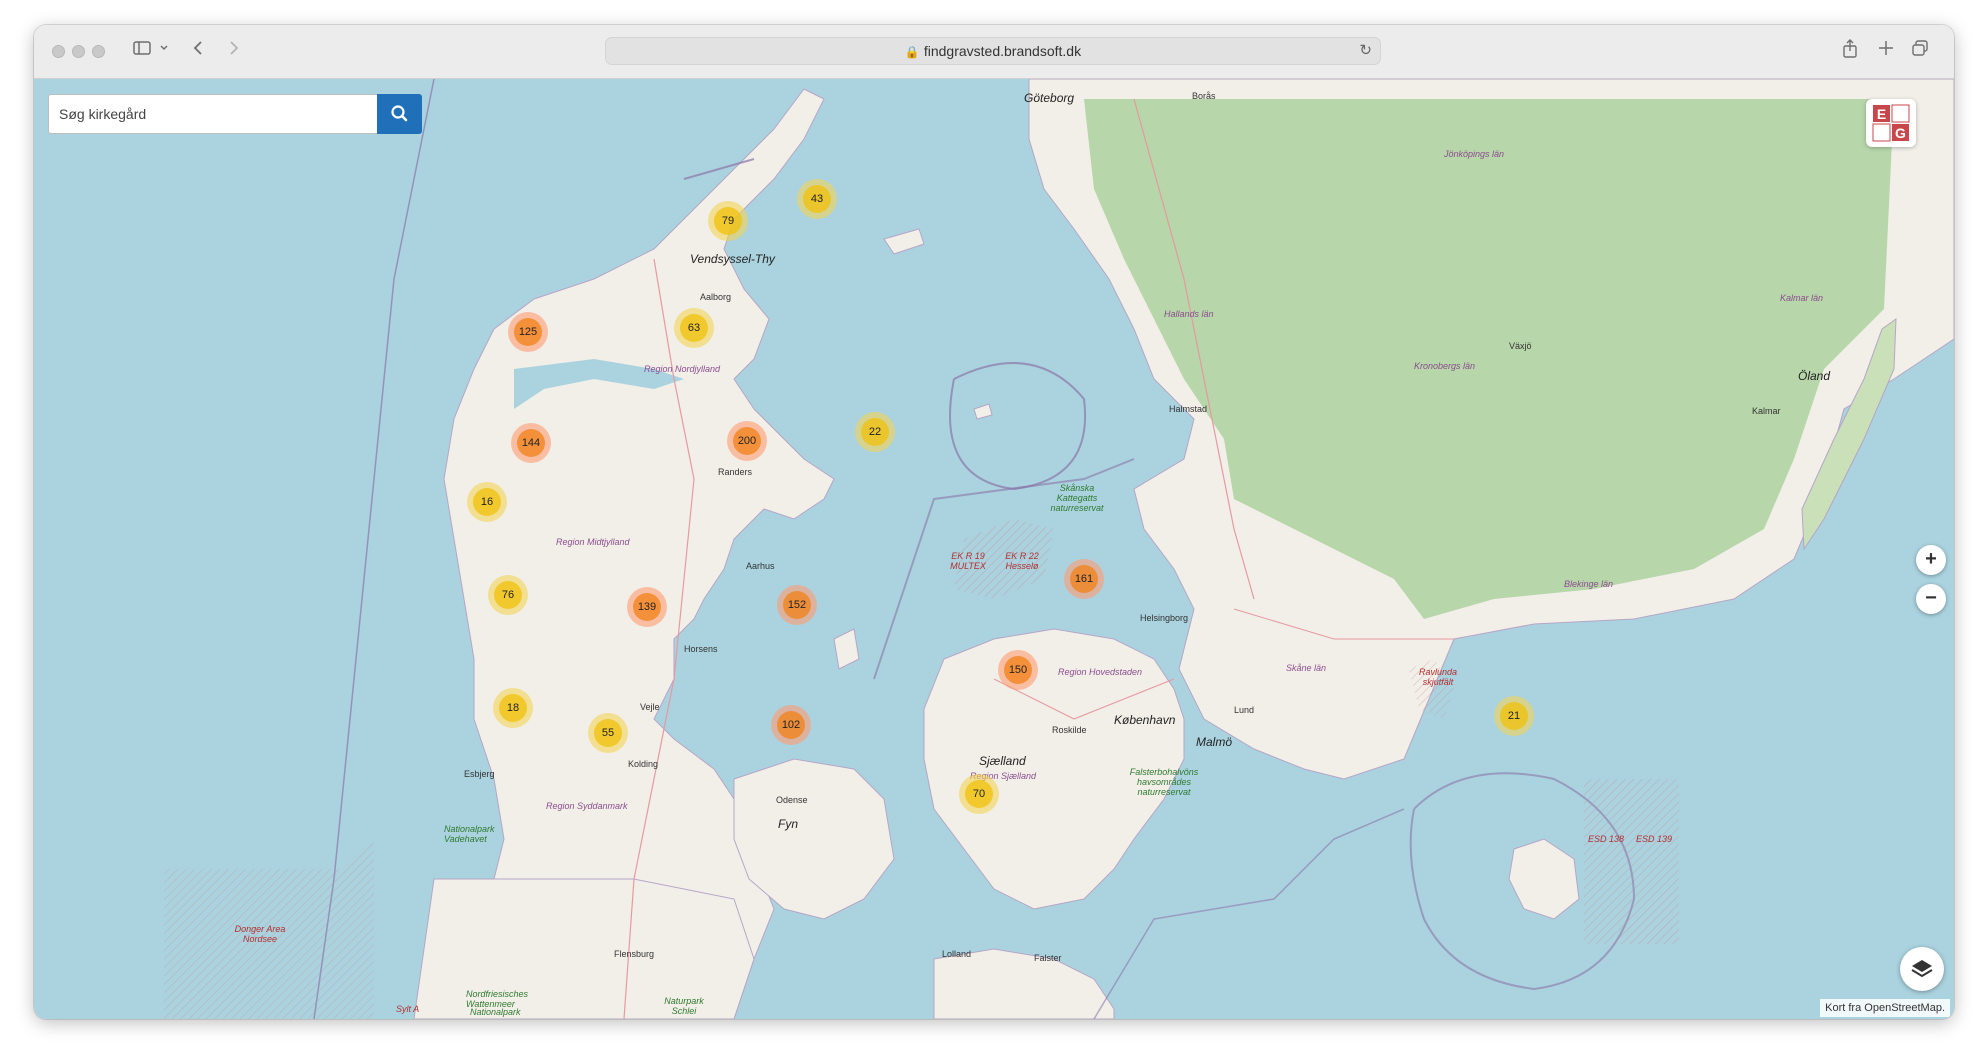  Describe the element at coordinates (1886, 51) in the screenshot. I see `new-tab-icon` at that location.